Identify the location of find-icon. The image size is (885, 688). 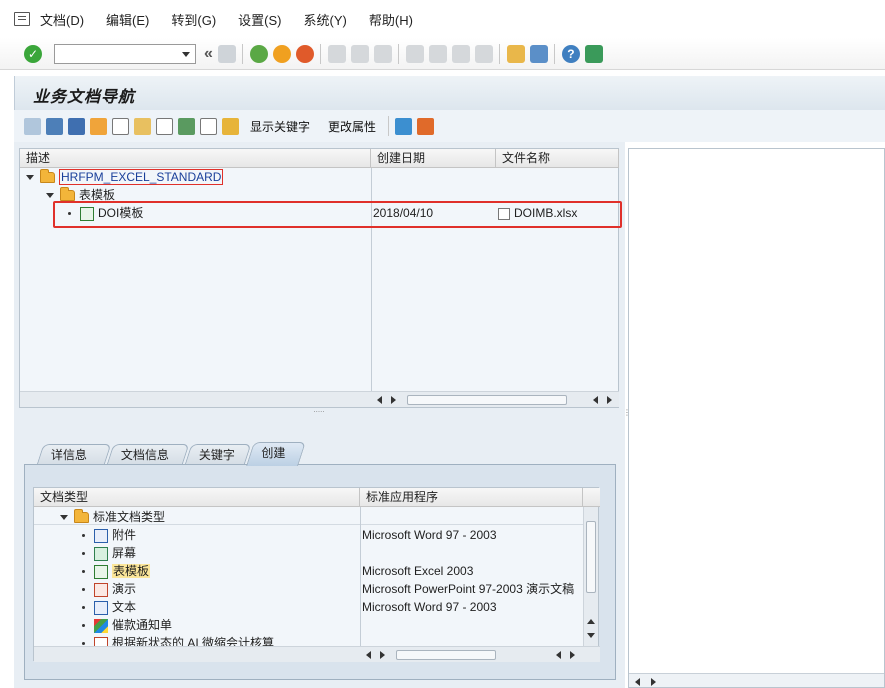
(359, 53).